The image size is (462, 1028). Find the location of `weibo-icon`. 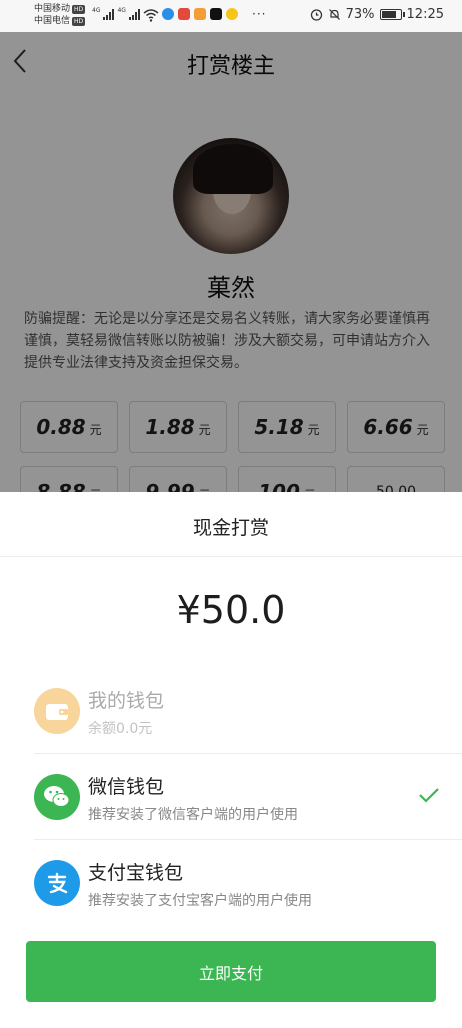

weibo-icon is located at coordinates (200, 14).